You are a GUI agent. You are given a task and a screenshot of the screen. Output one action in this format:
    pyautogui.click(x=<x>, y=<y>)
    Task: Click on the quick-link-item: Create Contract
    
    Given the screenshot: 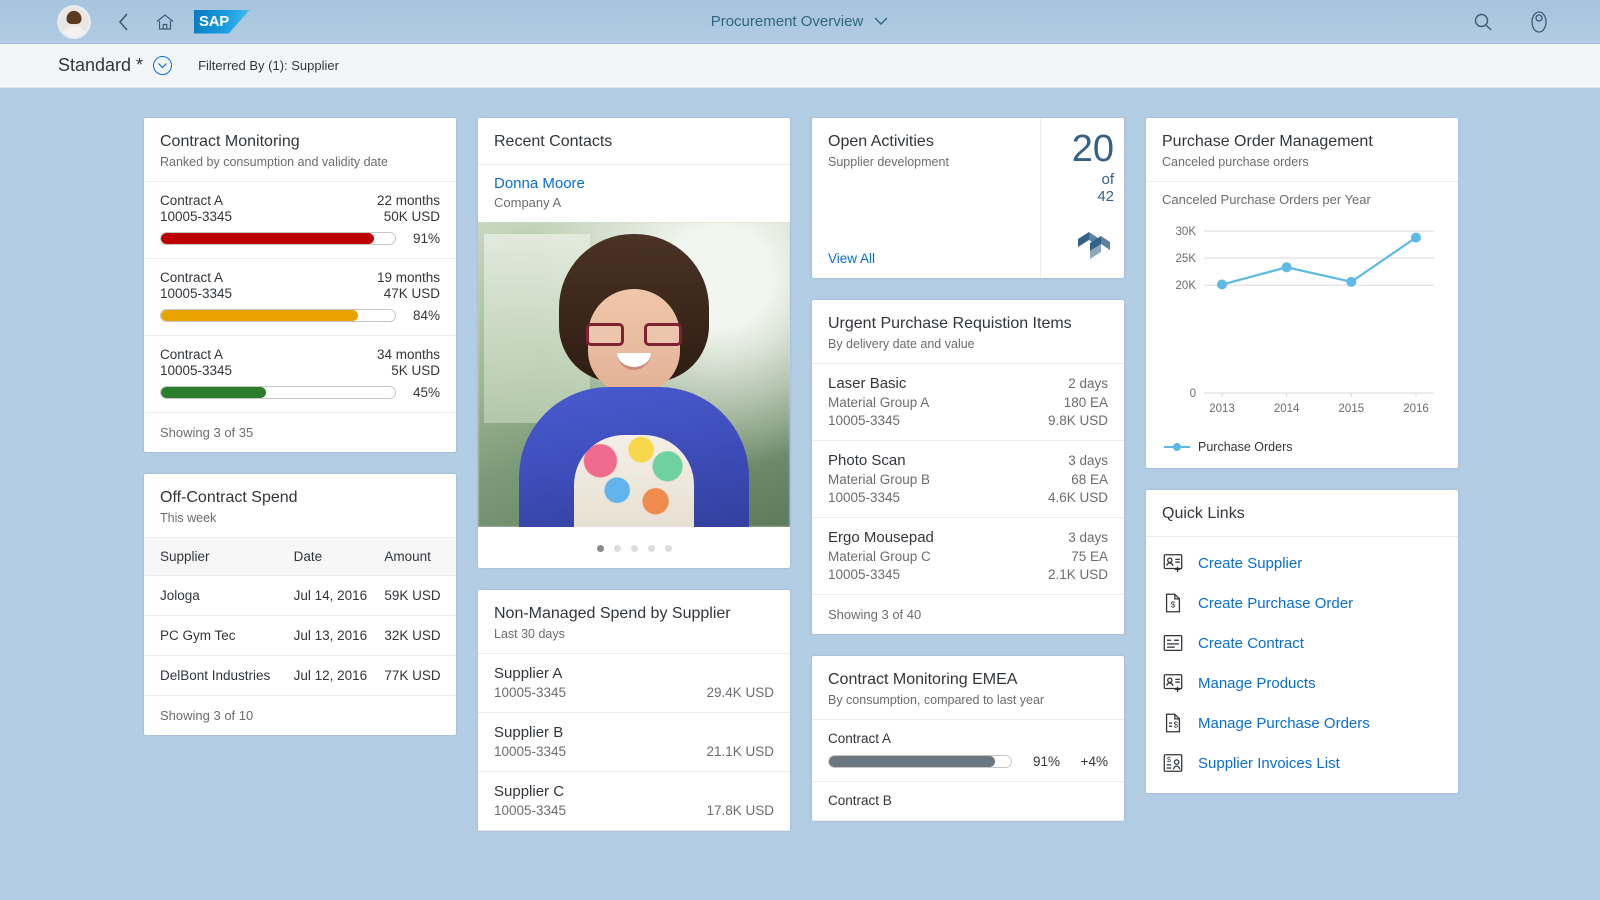 What is the action you would take?
    pyautogui.click(x=1302, y=643)
    